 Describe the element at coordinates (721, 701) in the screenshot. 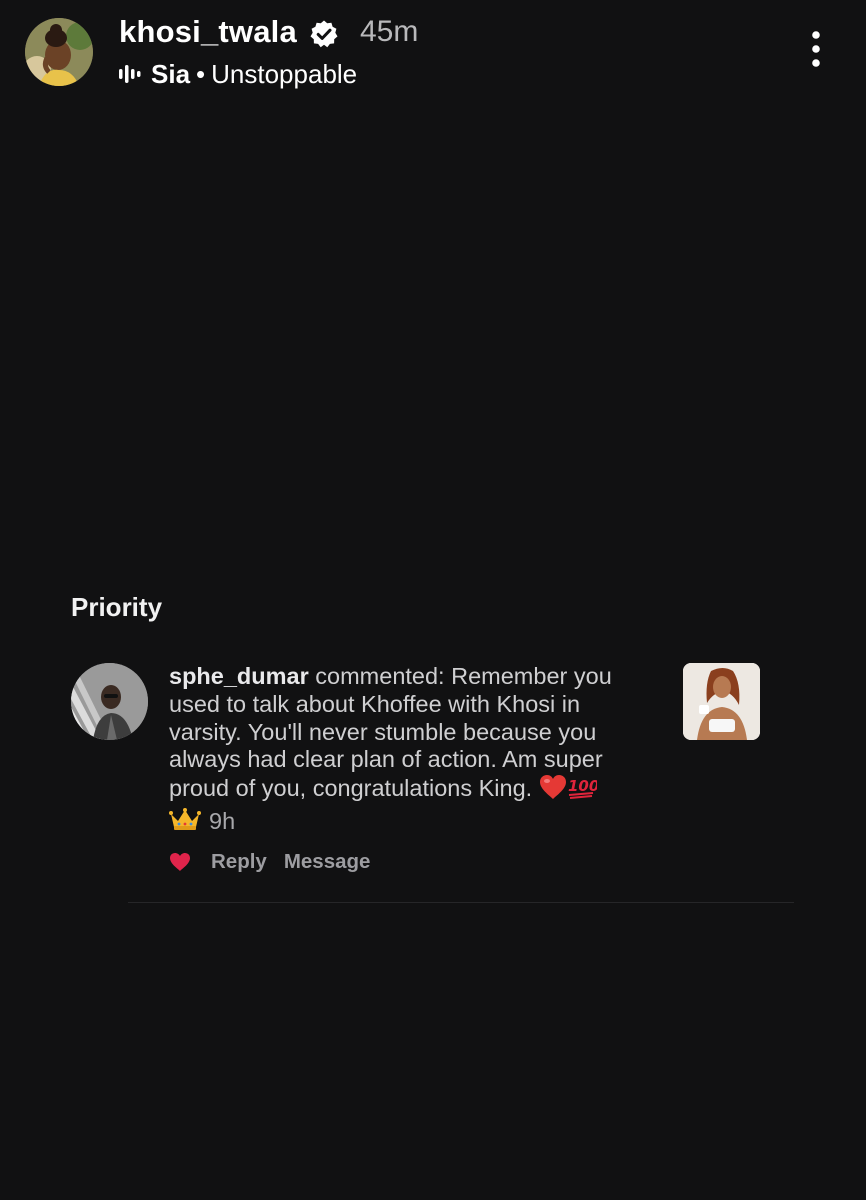

I see `post-thumbnail` at that location.